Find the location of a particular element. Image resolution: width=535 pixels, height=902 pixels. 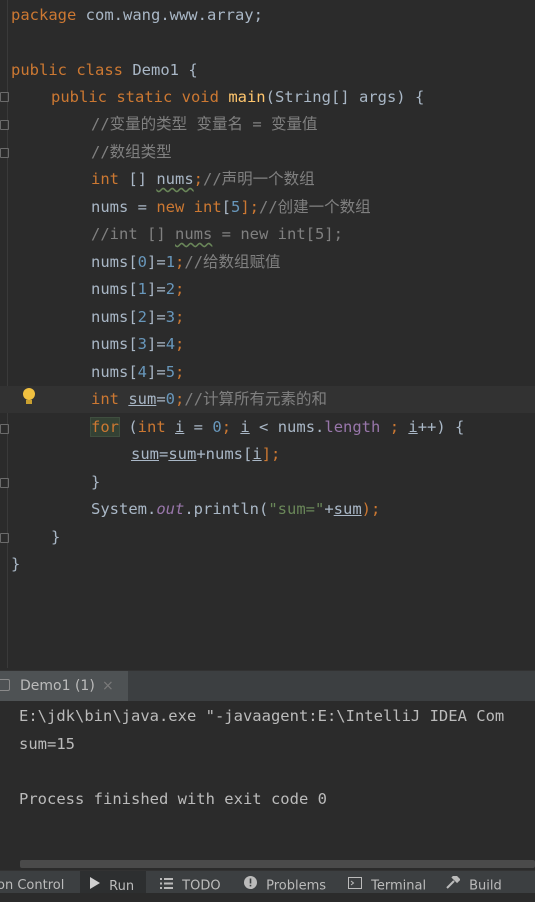

code-line-main: public static void main(String[] args) { is located at coordinates (238, 97).